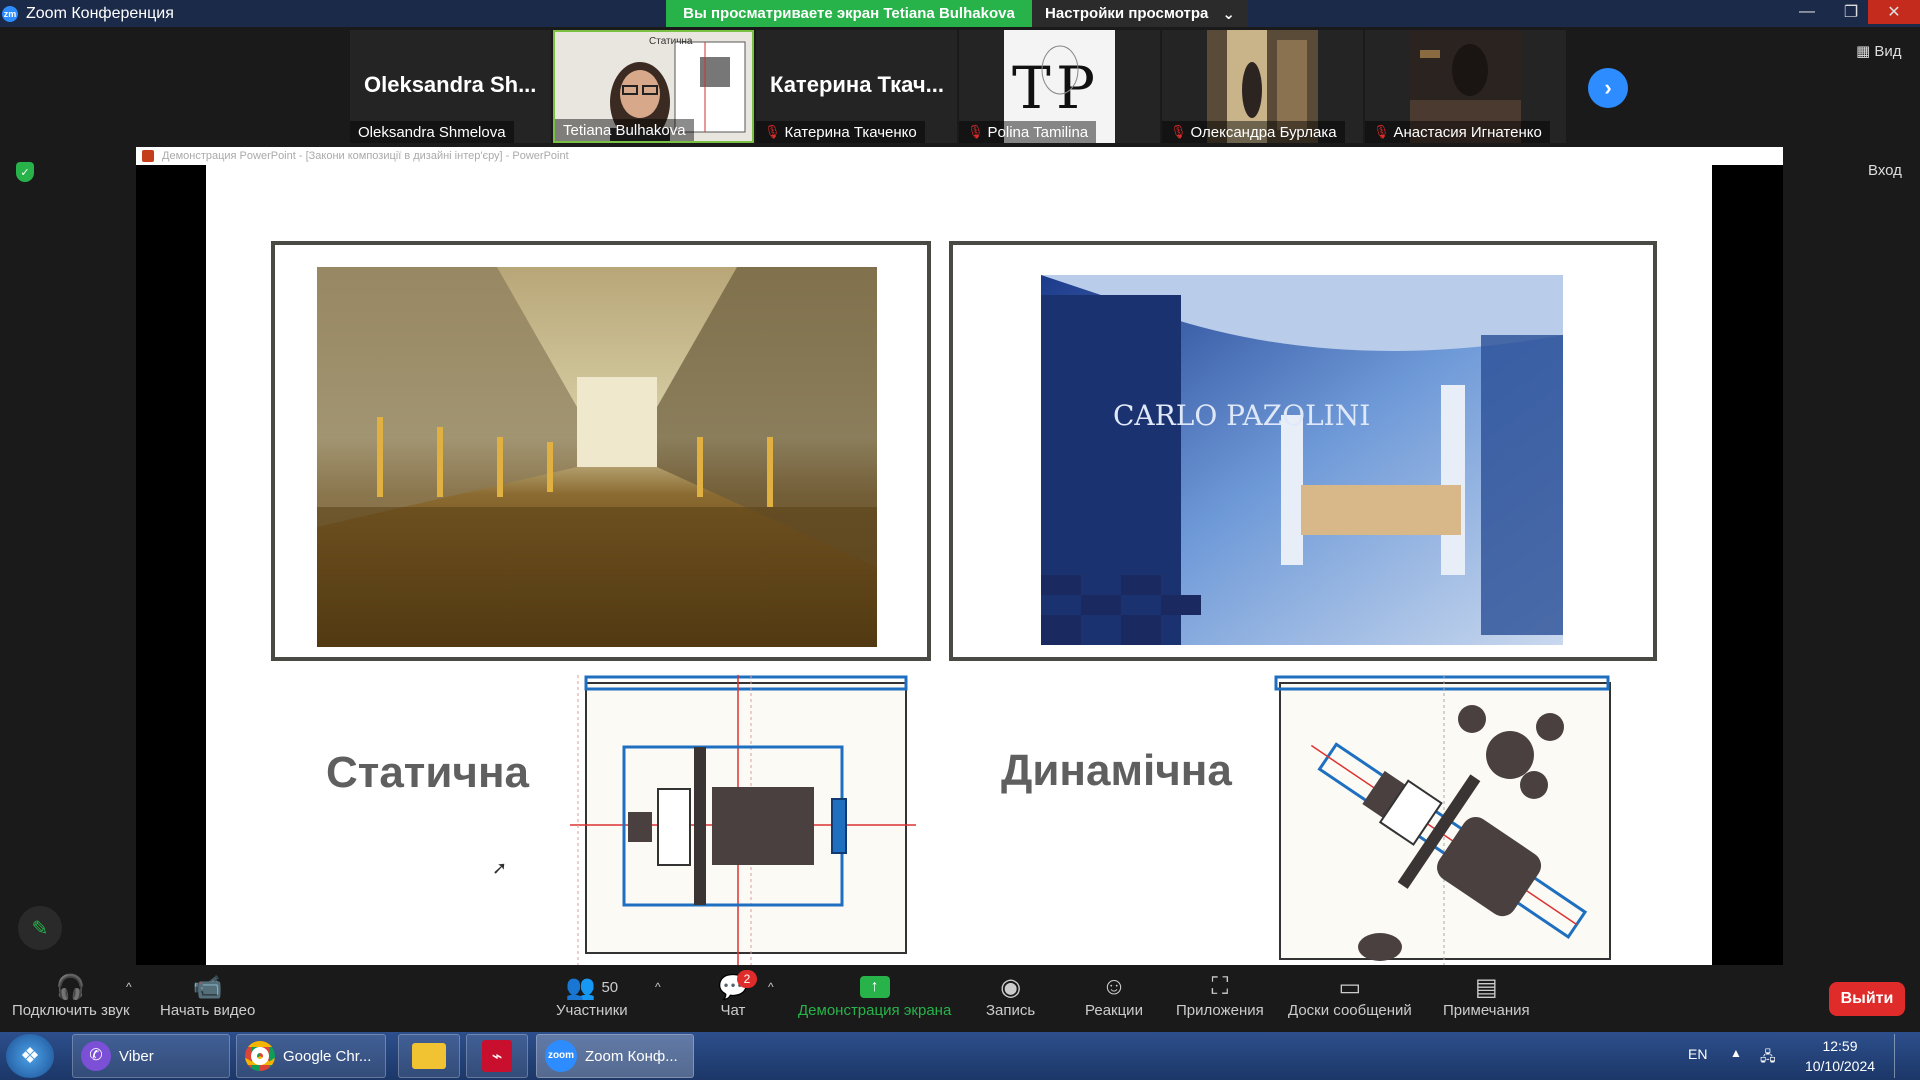 The width and height of the screenshot is (1920, 1080). What do you see at coordinates (1114, 1010) in the screenshot?
I see `reactions-label: Реакции` at bounding box center [1114, 1010].